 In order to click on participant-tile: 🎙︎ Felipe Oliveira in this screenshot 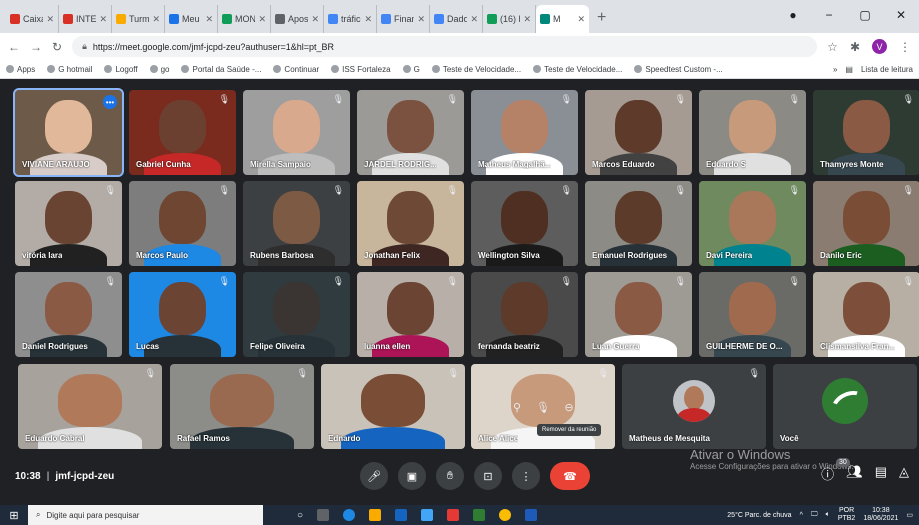, I will do `click(296, 314)`.